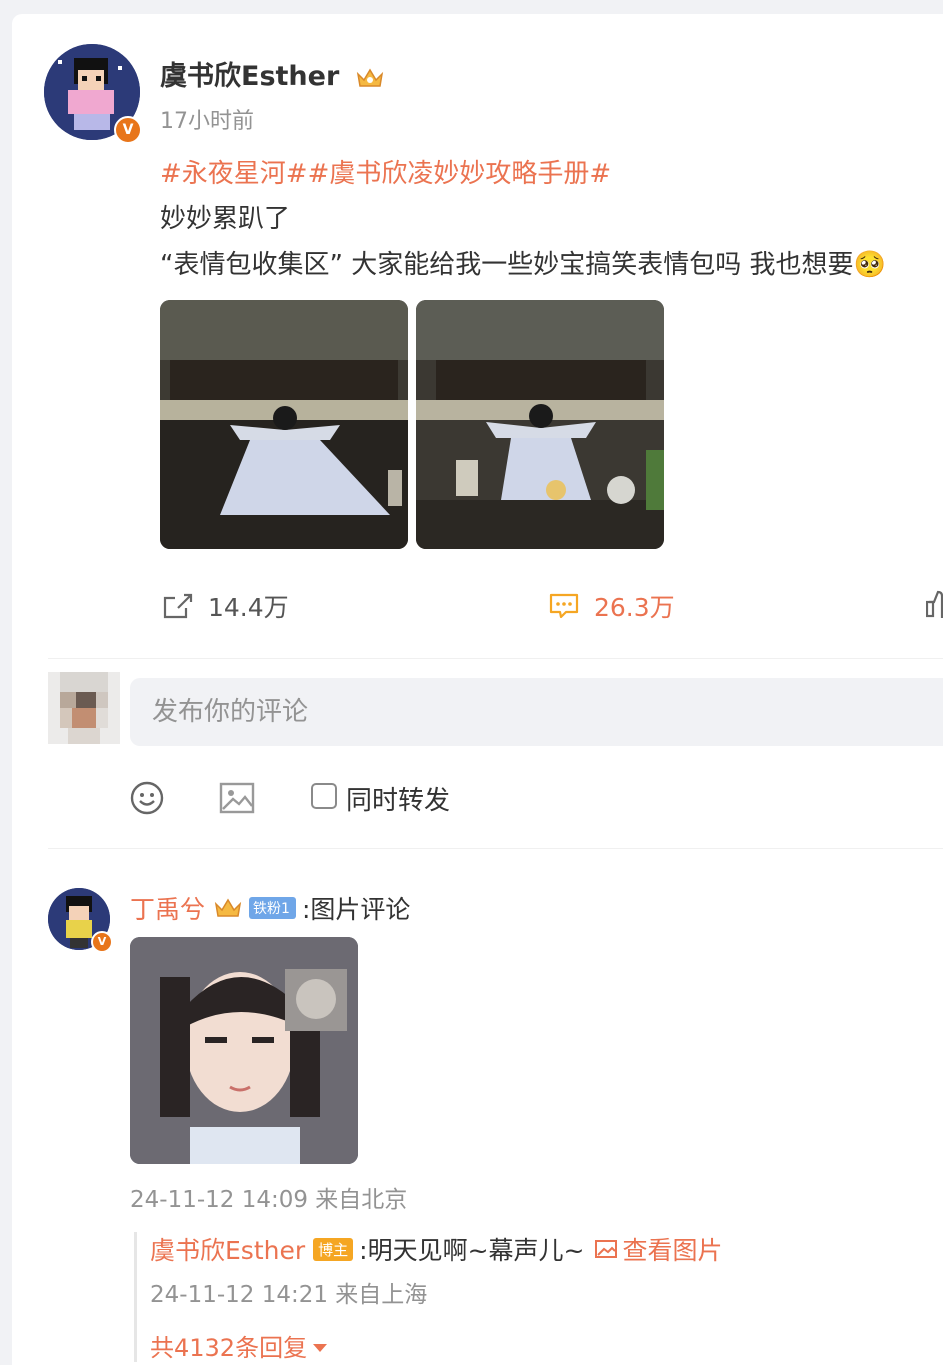  What do you see at coordinates (84, 708) in the screenshot?
I see `my-avatar` at bounding box center [84, 708].